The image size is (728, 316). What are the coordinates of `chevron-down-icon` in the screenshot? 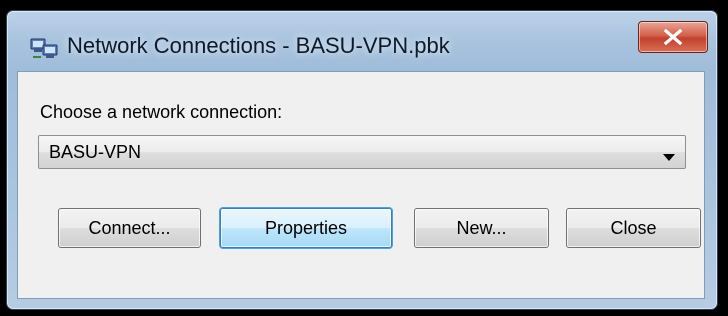 It's located at (669, 158).